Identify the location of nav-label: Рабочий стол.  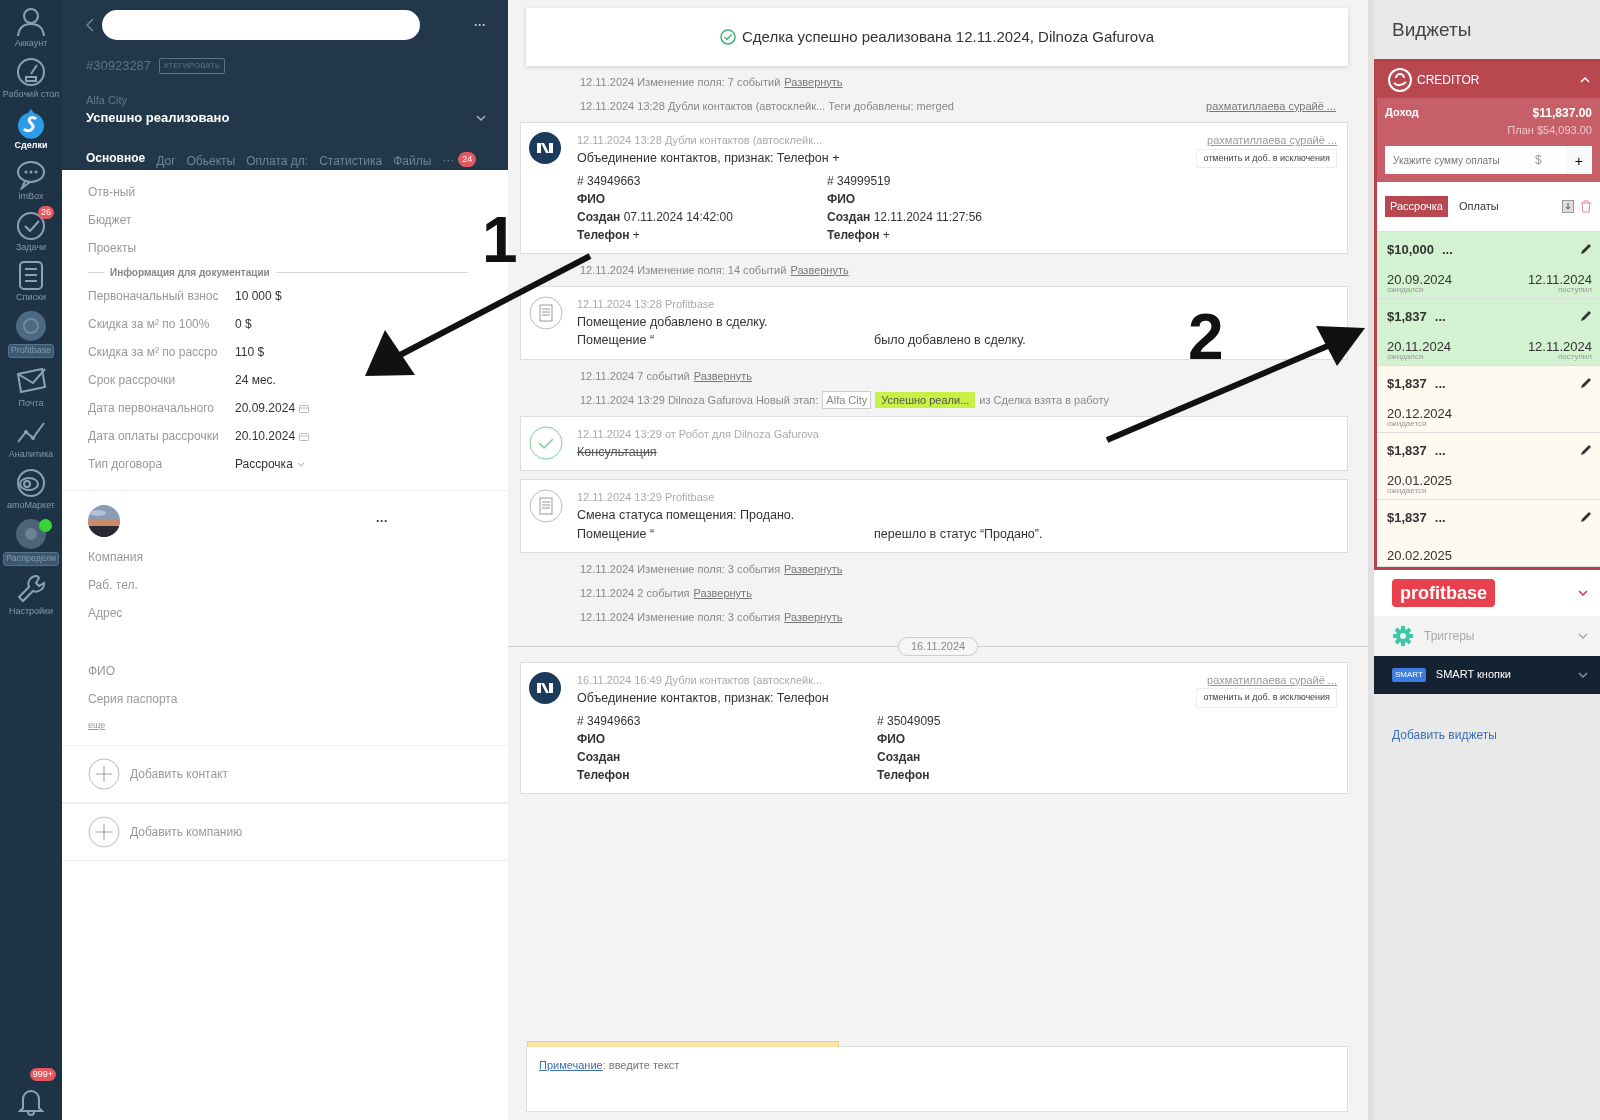
(31, 94).